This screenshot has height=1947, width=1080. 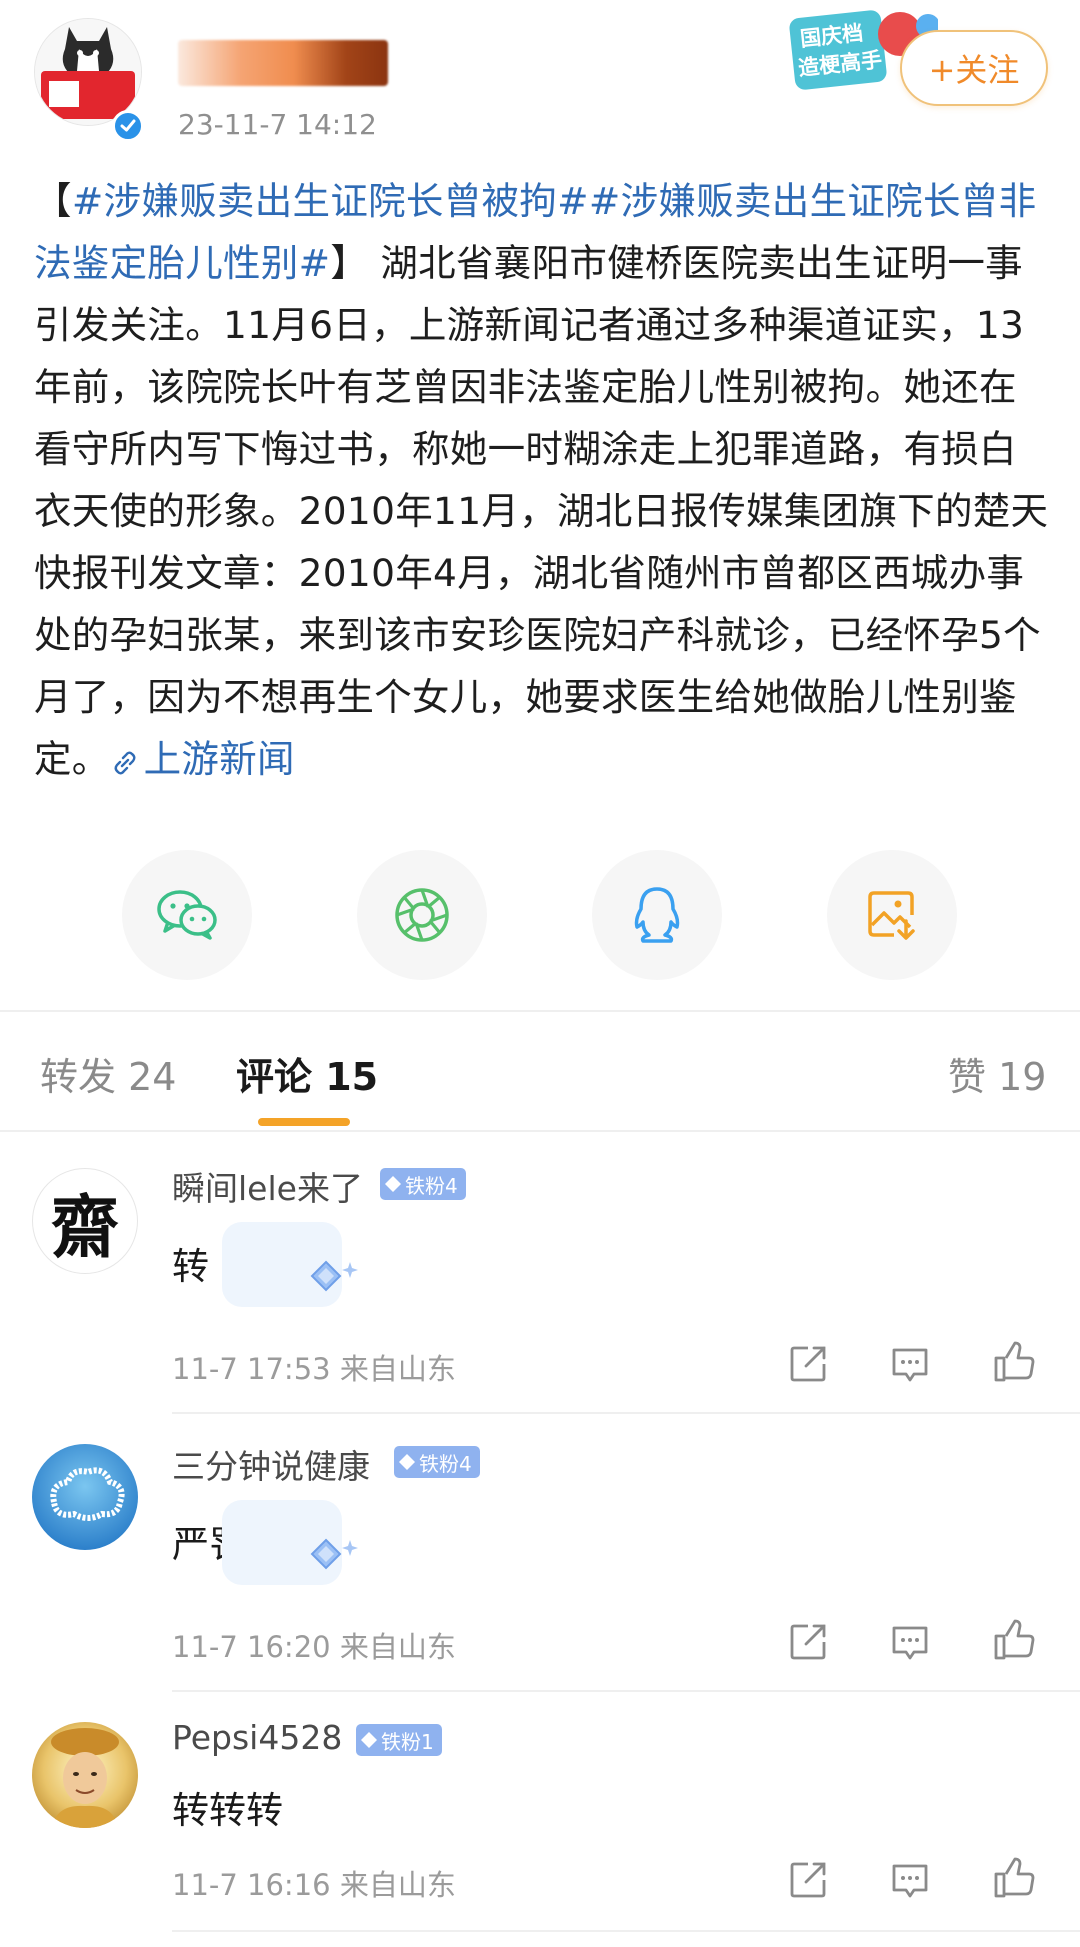 I want to click on fan-badge: 铁粉1, so click(x=399, y=1740).